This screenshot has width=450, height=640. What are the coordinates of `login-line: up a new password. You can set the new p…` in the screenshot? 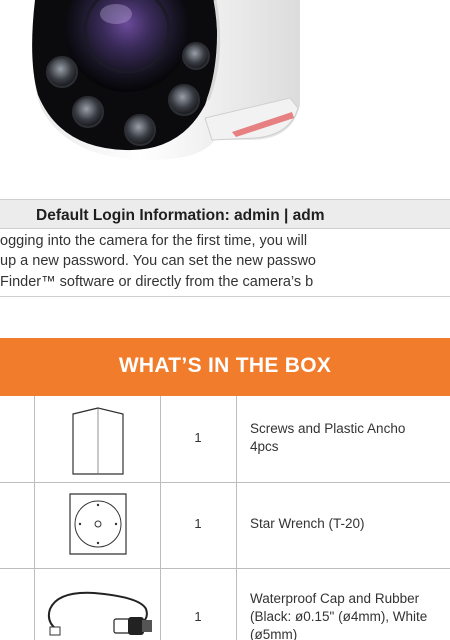 It's located at (158, 261).